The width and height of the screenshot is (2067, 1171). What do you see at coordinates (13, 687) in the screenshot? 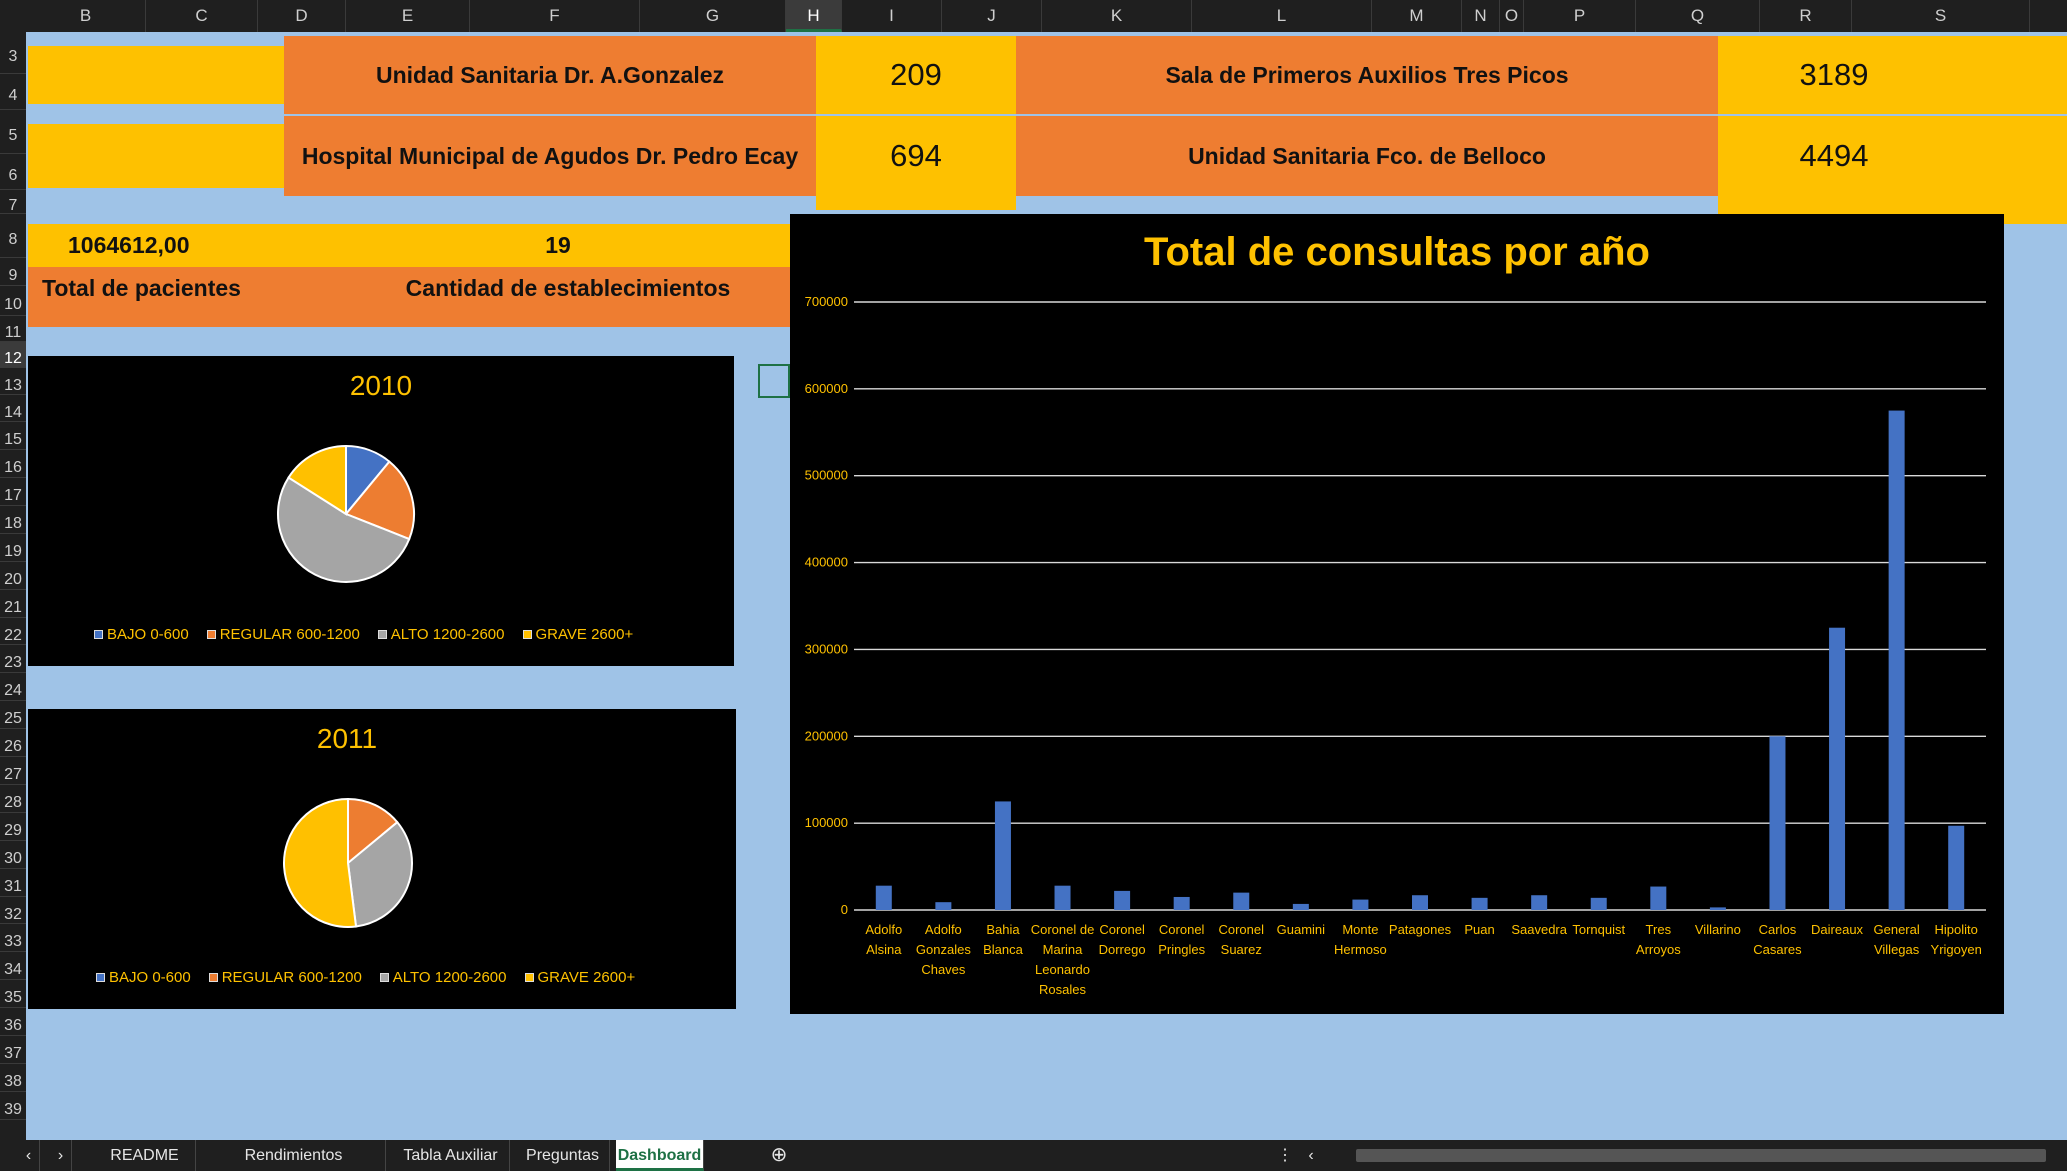
I see `row-header-24: 24` at bounding box center [13, 687].